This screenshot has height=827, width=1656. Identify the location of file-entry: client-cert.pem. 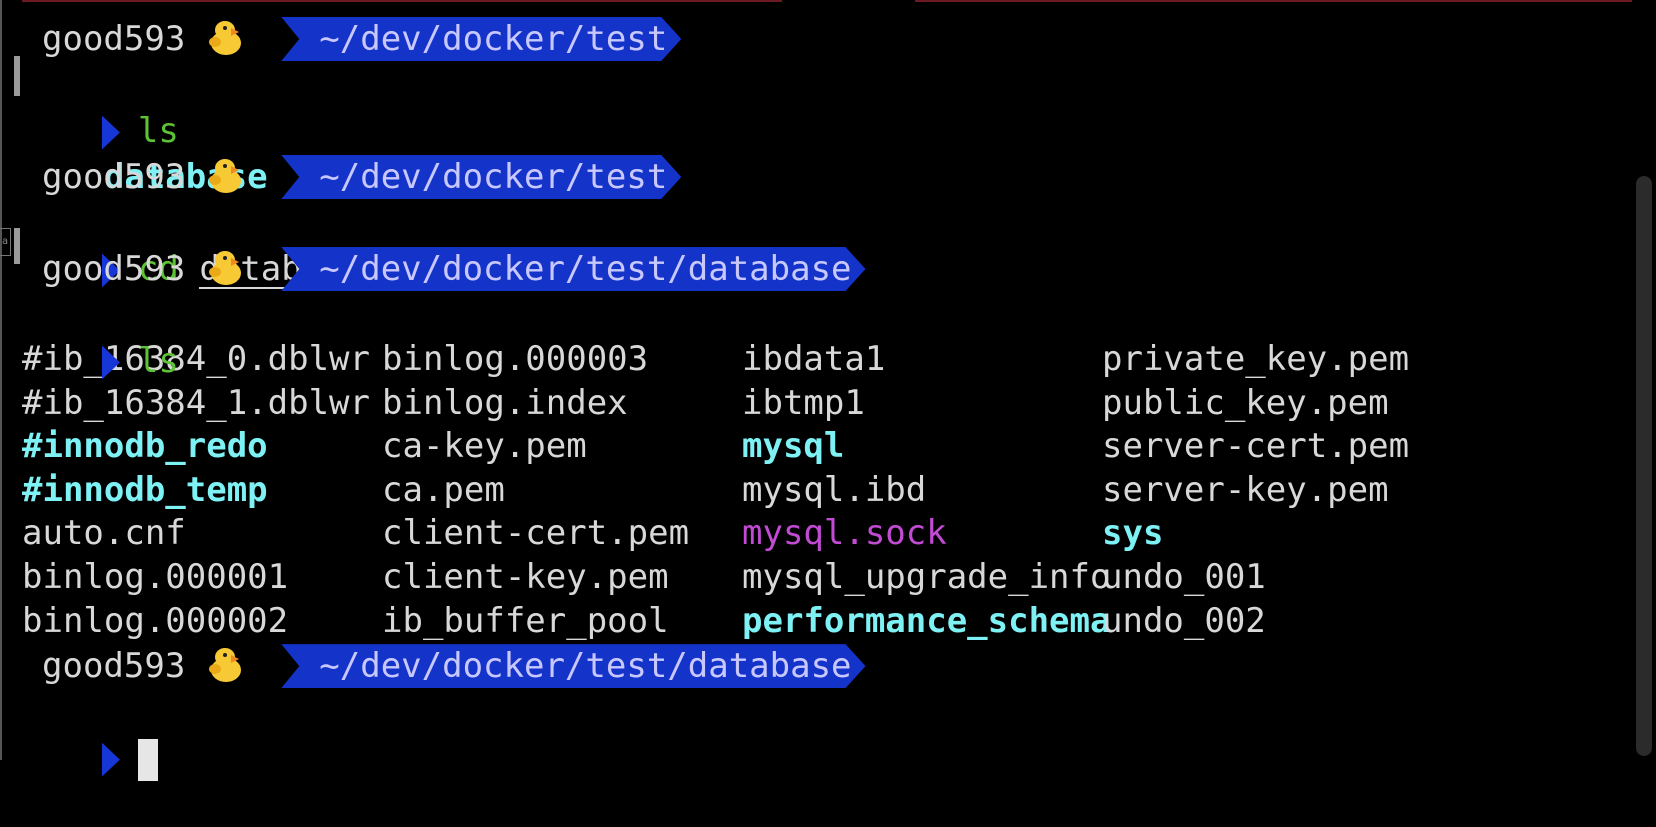
(536, 533).